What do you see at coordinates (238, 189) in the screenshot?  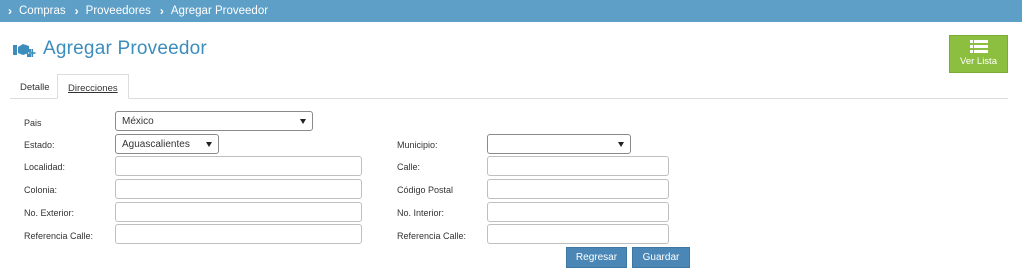 I see `colonia-input` at bounding box center [238, 189].